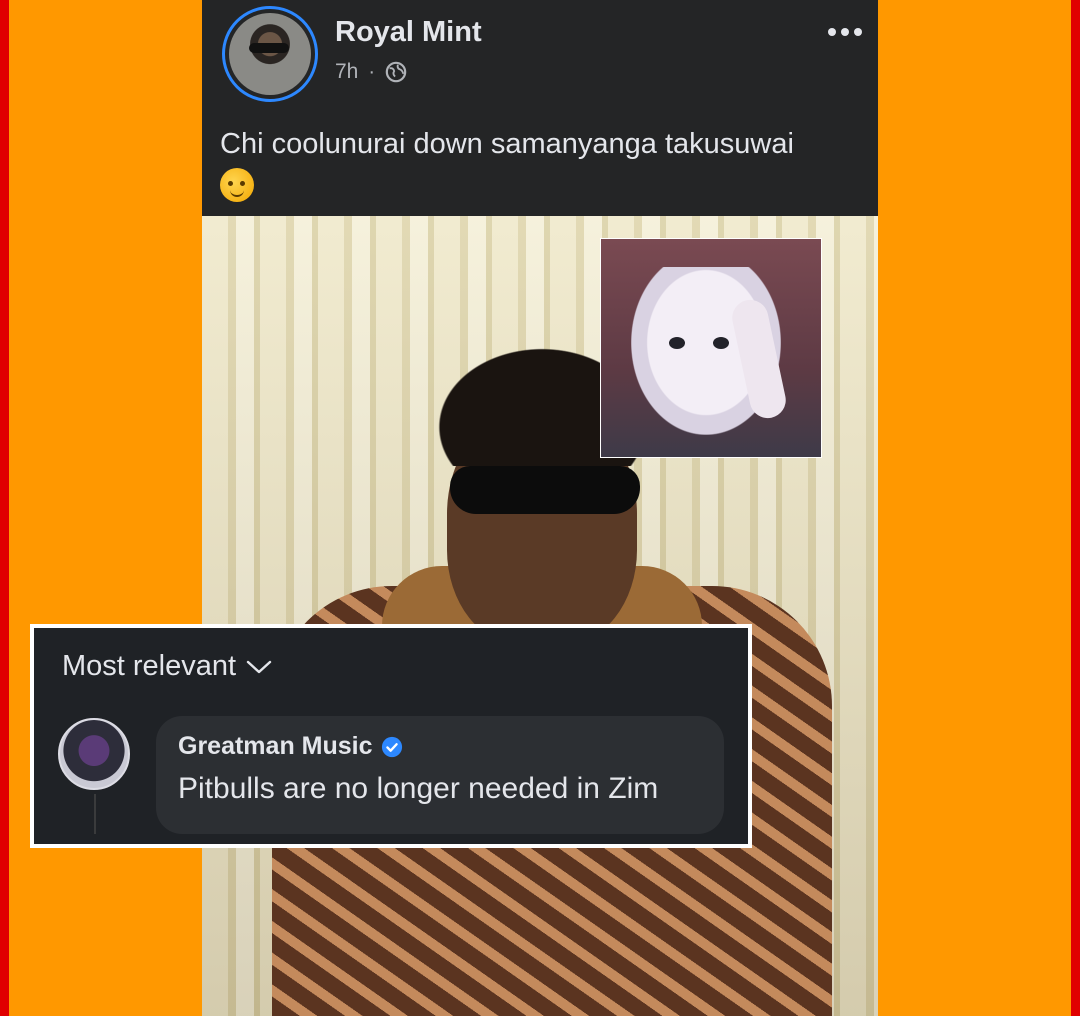  What do you see at coordinates (545, 490) in the screenshot?
I see `sunglasses` at bounding box center [545, 490].